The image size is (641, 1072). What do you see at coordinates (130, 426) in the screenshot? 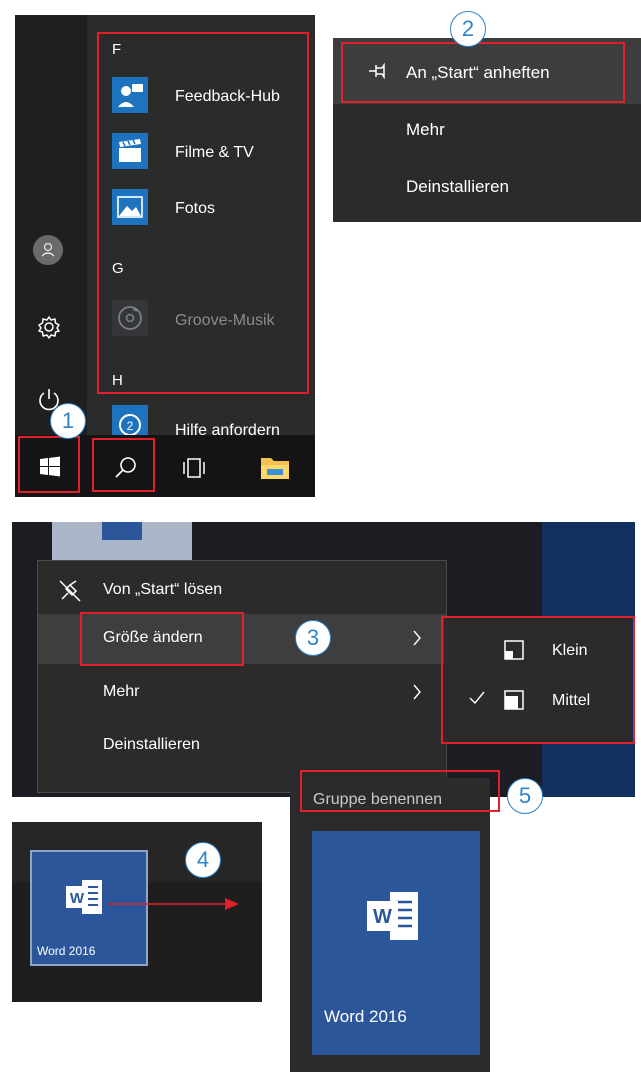
I see `svg-text: 2` at bounding box center [130, 426].